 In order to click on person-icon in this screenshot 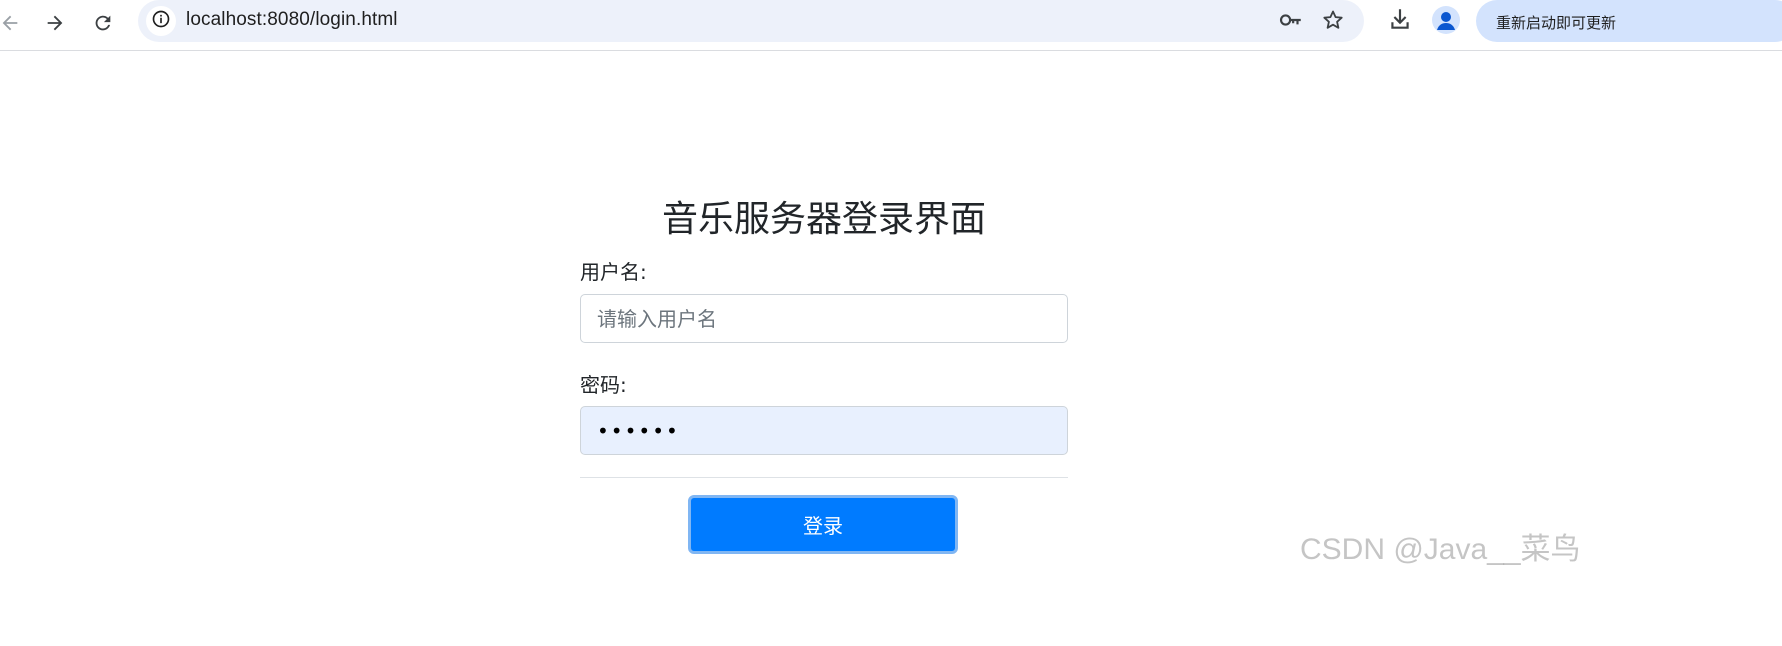, I will do `click(1446, 23)`.